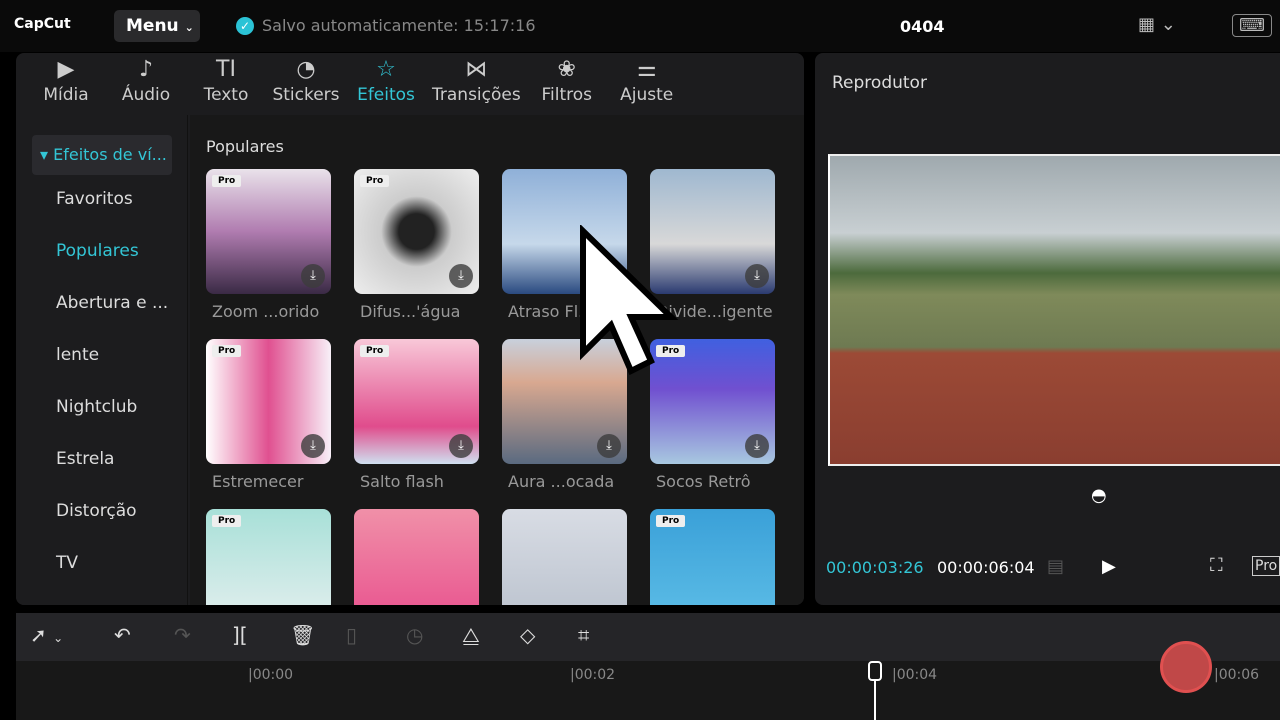 Image resolution: width=1280 pixels, height=720 pixels. What do you see at coordinates (583, 635) in the screenshot?
I see `crop-icon: ⌗` at bounding box center [583, 635].